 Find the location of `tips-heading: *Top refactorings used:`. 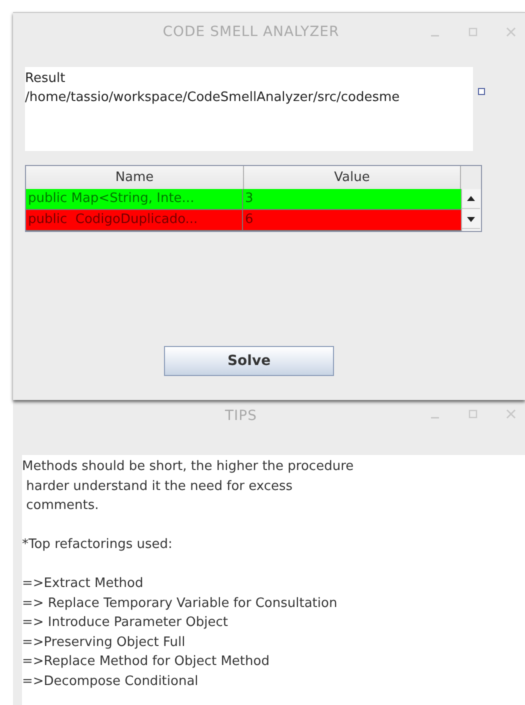

tips-heading: *Top refactorings used: is located at coordinates (98, 545).